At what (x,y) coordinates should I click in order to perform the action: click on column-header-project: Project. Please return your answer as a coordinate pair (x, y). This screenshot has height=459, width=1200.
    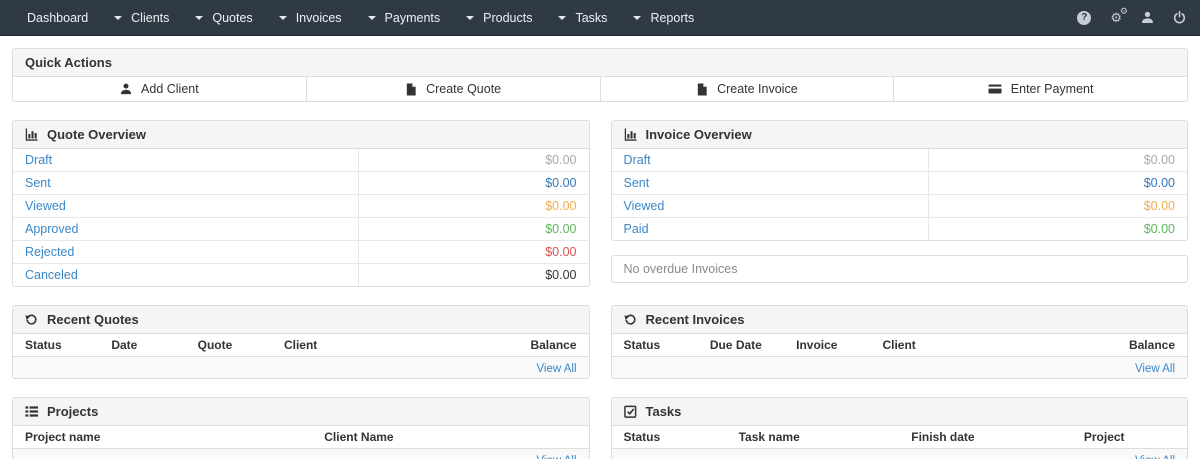
    Looking at the image, I should click on (1129, 437).